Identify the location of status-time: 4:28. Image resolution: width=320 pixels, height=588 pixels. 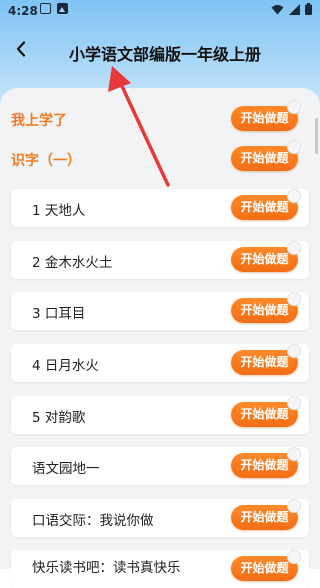
(23, 11).